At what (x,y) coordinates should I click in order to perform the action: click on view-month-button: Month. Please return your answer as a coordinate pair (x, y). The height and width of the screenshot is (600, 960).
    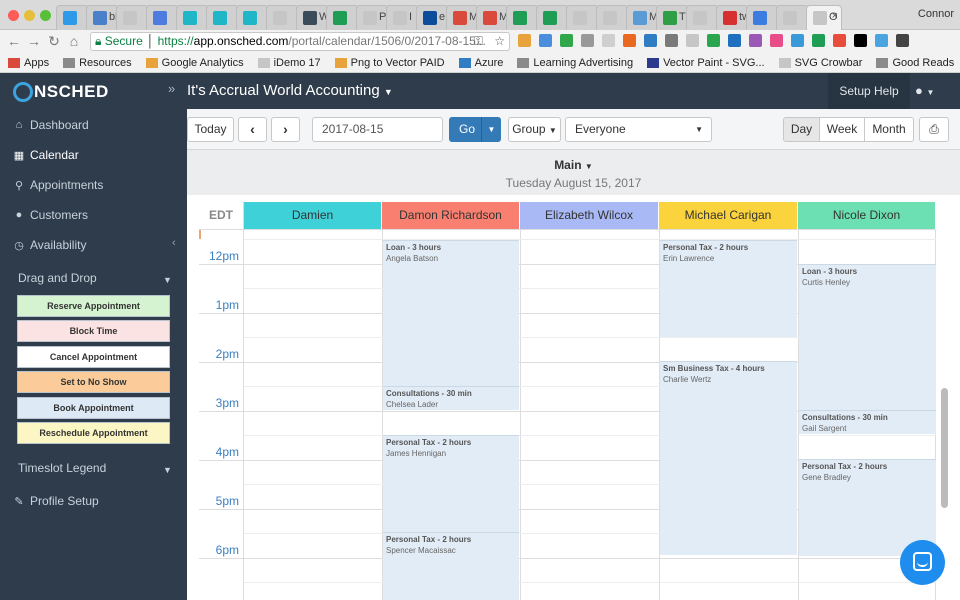
    Looking at the image, I should click on (889, 129).